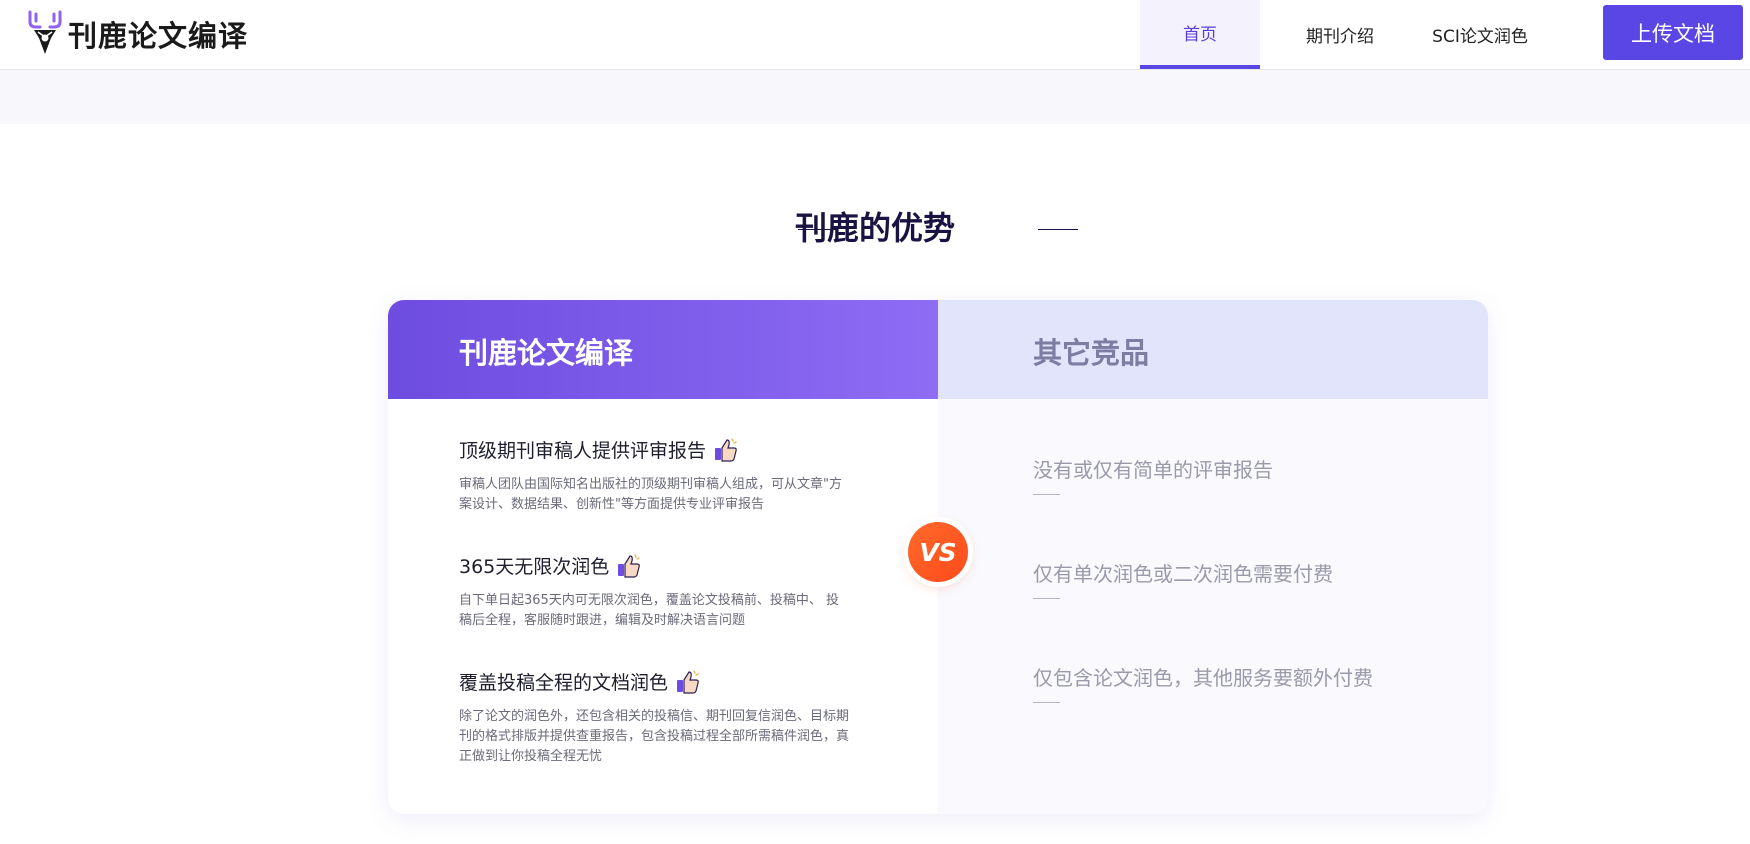  I want to click on deer-logo-icon, so click(45, 34).